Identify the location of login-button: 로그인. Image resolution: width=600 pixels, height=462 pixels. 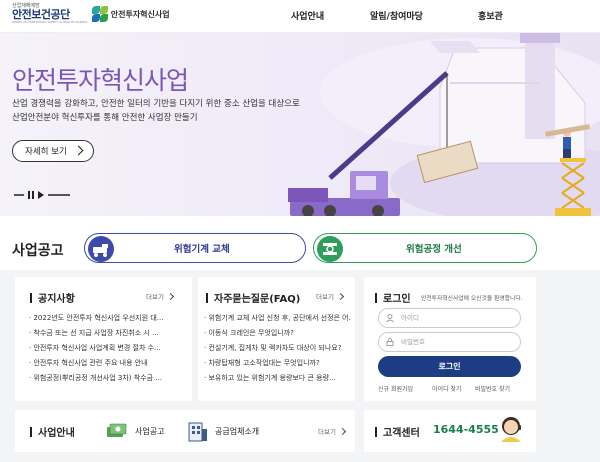
(449, 366).